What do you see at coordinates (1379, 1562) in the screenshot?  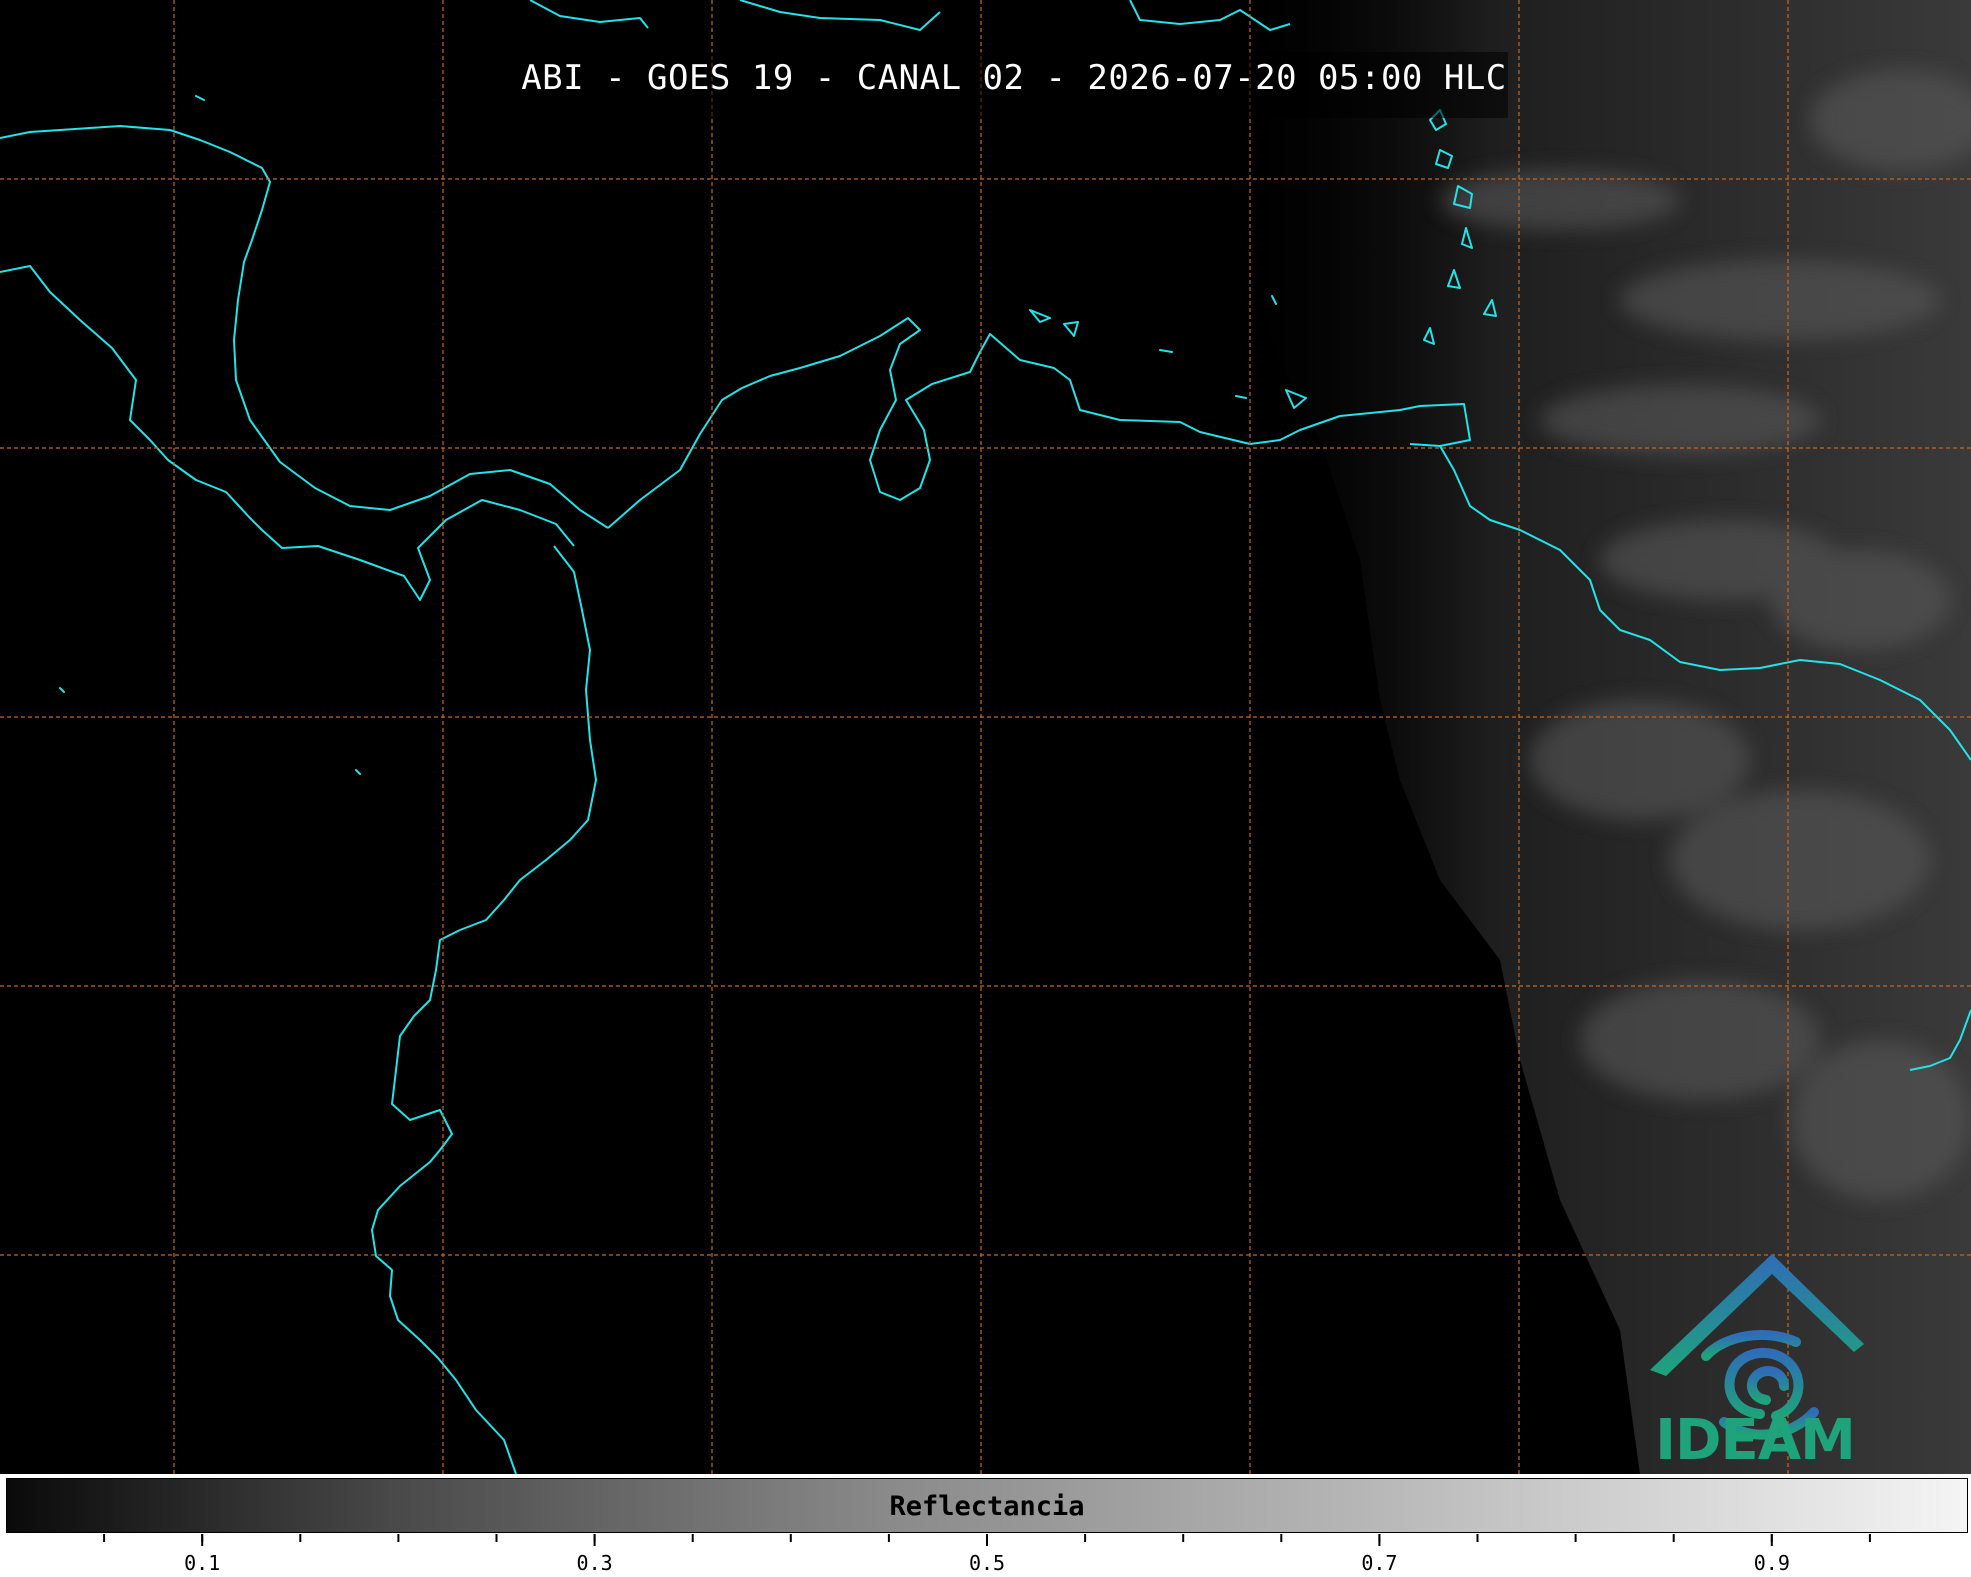 I see `colorbar-tick-label: 0.7` at bounding box center [1379, 1562].